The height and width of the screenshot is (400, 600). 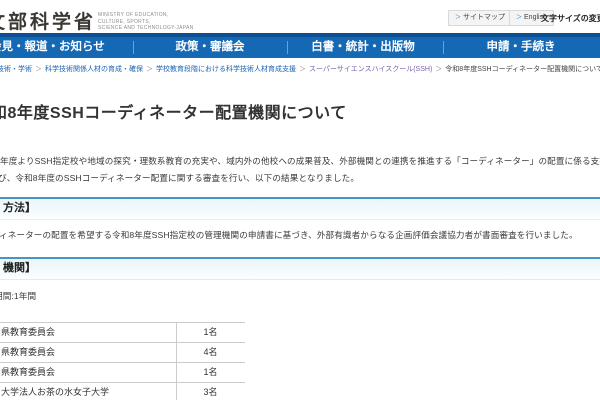 I want to click on count-cell: 4名, so click(x=210, y=352).